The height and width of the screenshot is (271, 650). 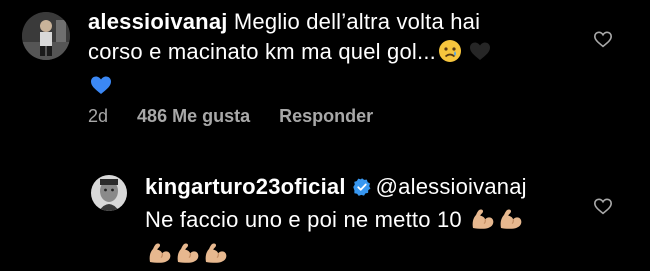 What do you see at coordinates (101, 89) in the screenshot?
I see `blue-heart-emoji` at bounding box center [101, 89].